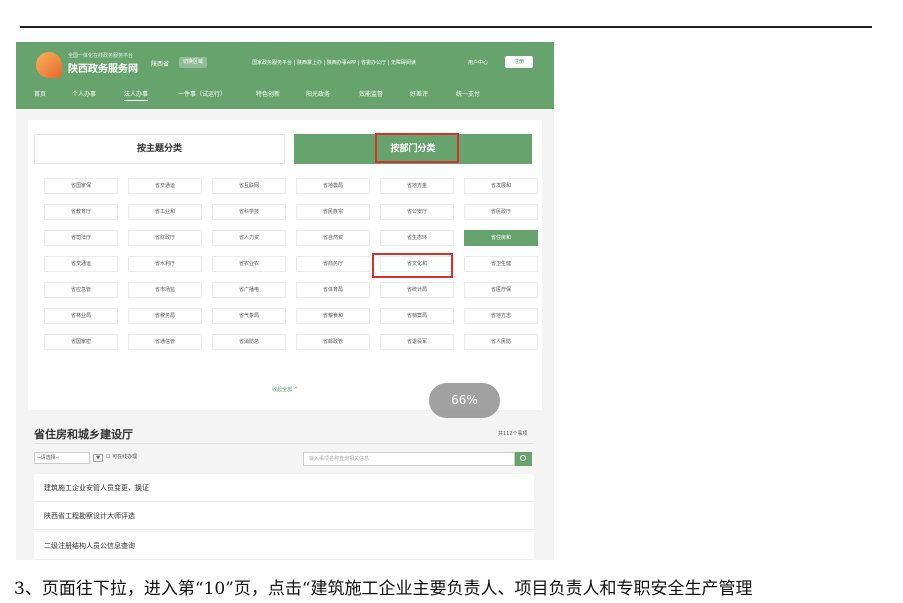  Describe the element at coordinates (501, 290) in the screenshot. I see `department-item: 省医疗保` at that location.